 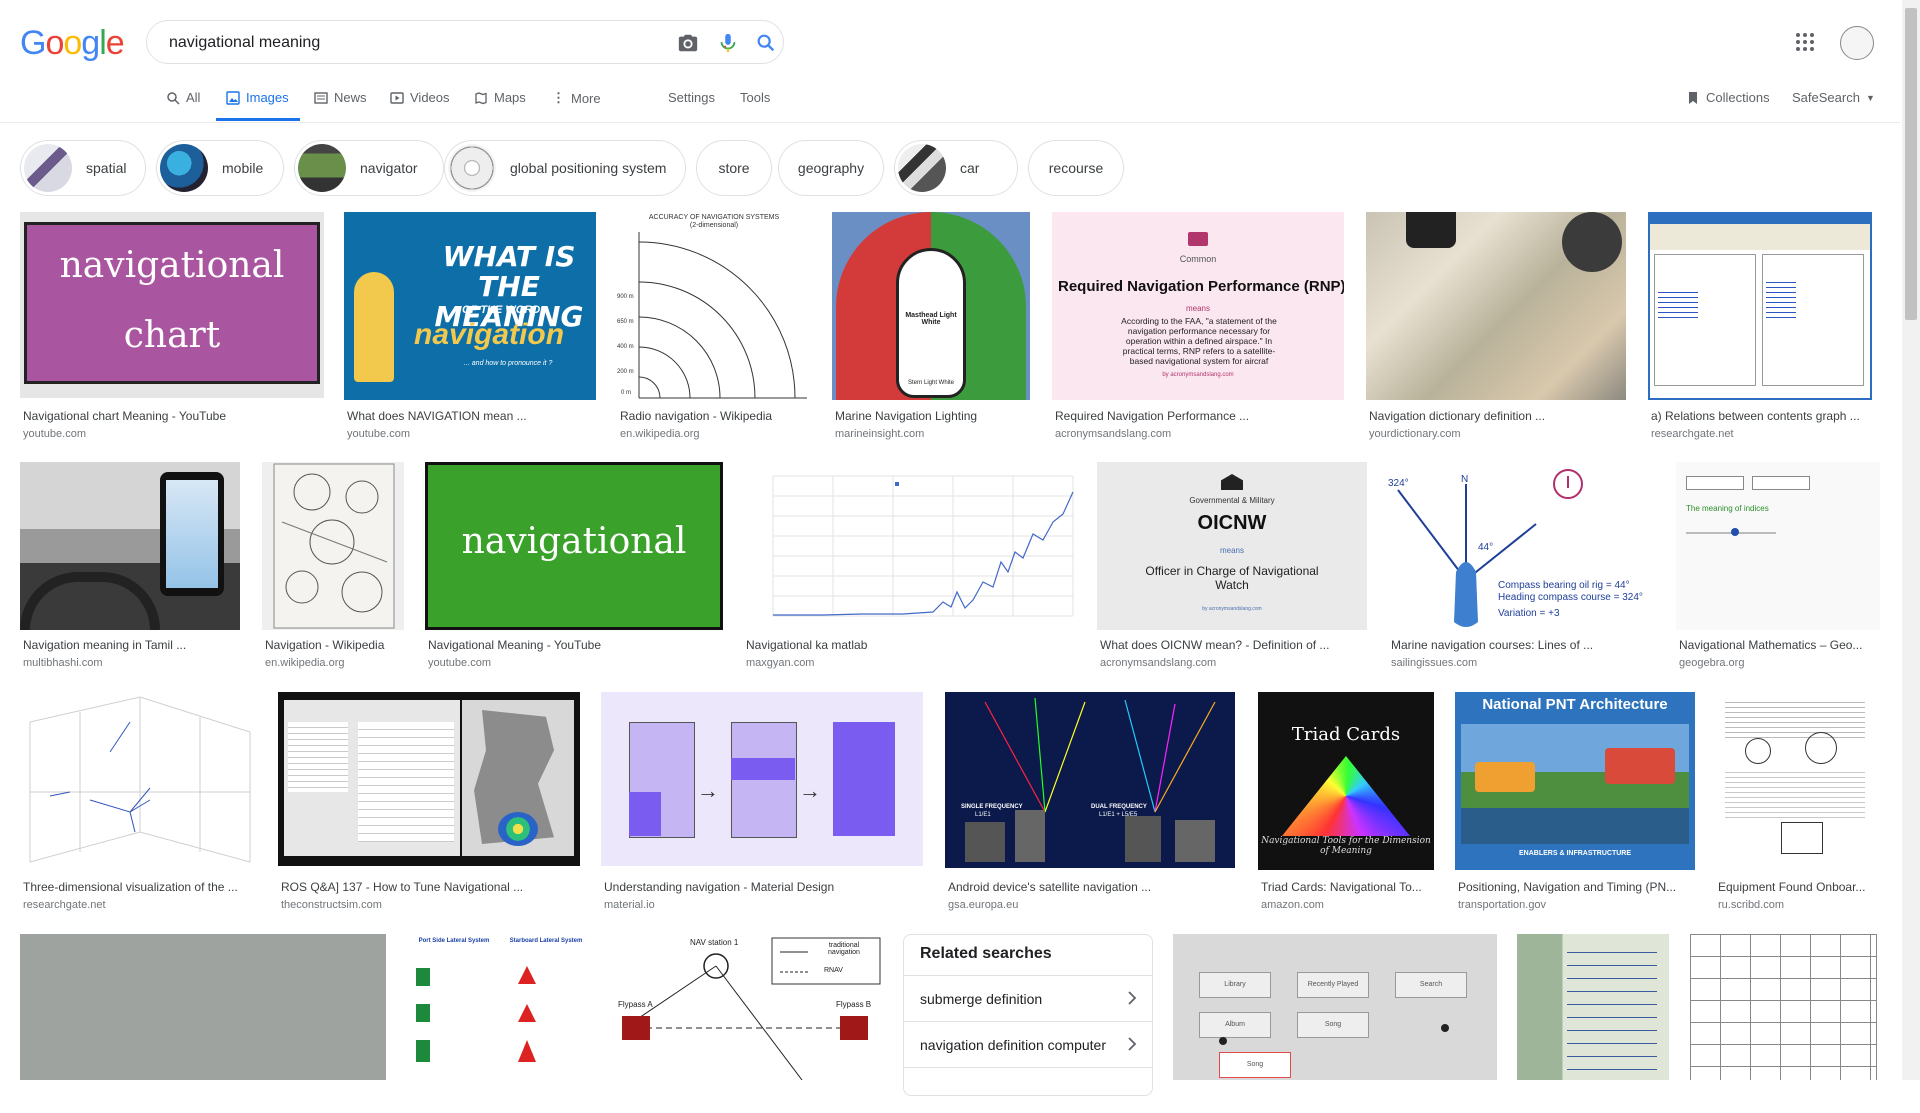 What do you see at coordinates (257, 97) in the screenshot?
I see `tab-images: Images` at bounding box center [257, 97].